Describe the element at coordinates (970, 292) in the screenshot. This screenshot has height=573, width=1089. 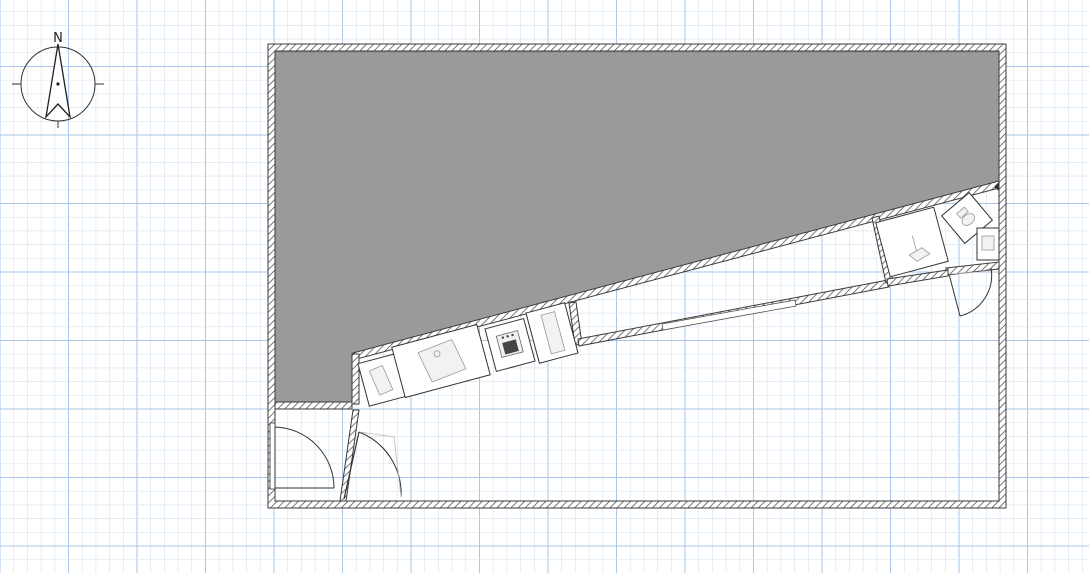
I see `bathroom-door` at that location.